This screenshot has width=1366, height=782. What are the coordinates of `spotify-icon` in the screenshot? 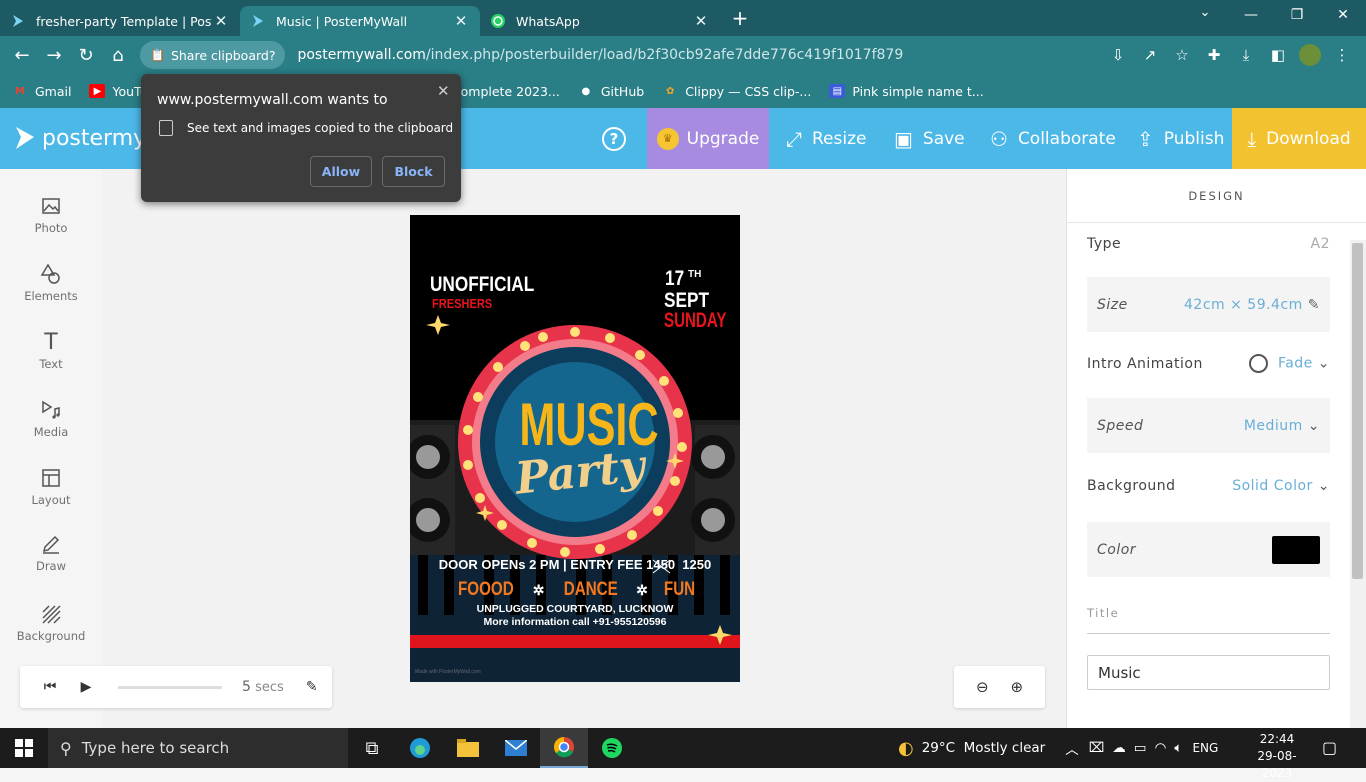 It's located at (612, 748).